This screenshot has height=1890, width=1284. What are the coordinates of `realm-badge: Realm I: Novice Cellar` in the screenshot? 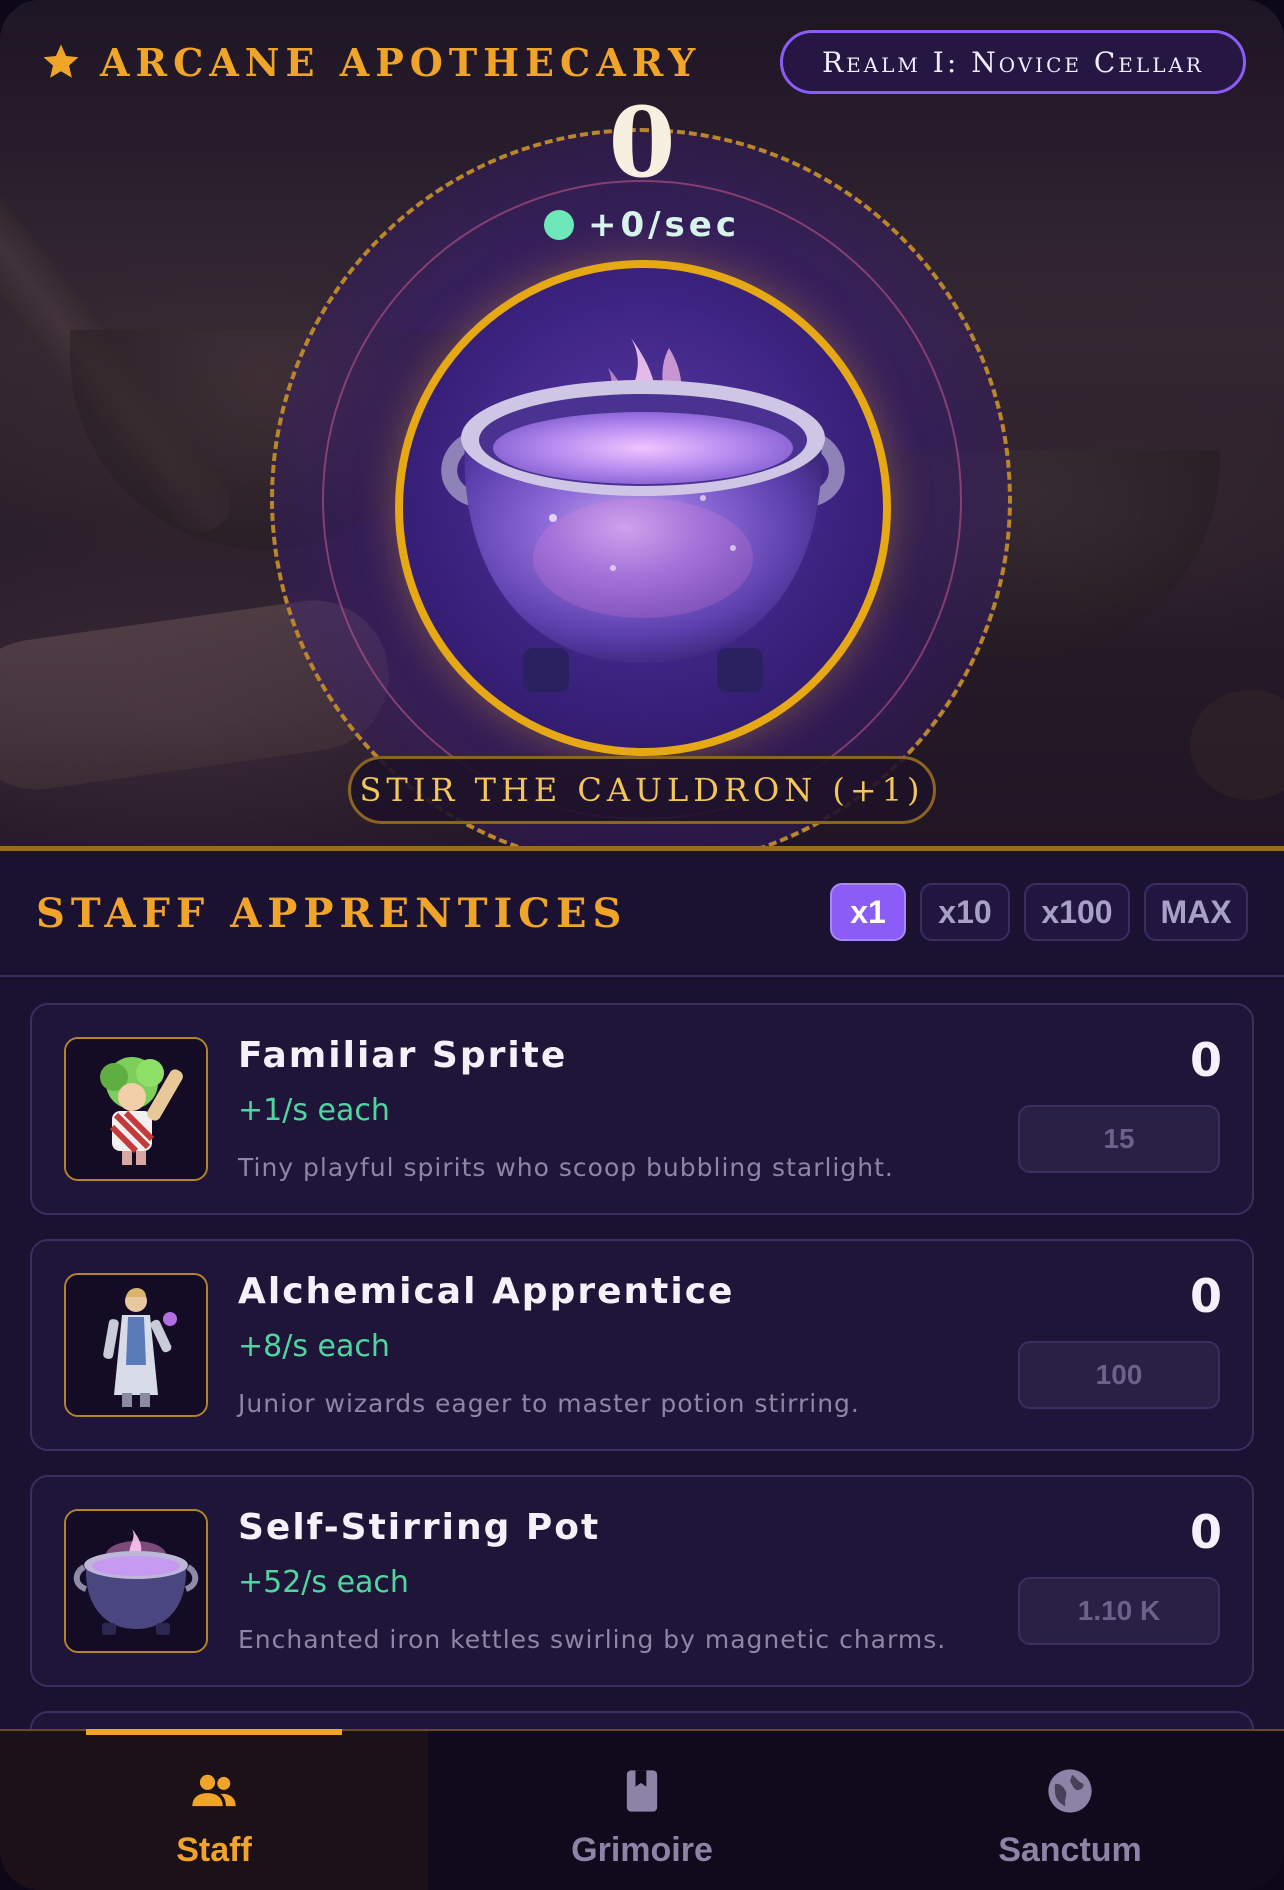 It's located at (1013, 62).